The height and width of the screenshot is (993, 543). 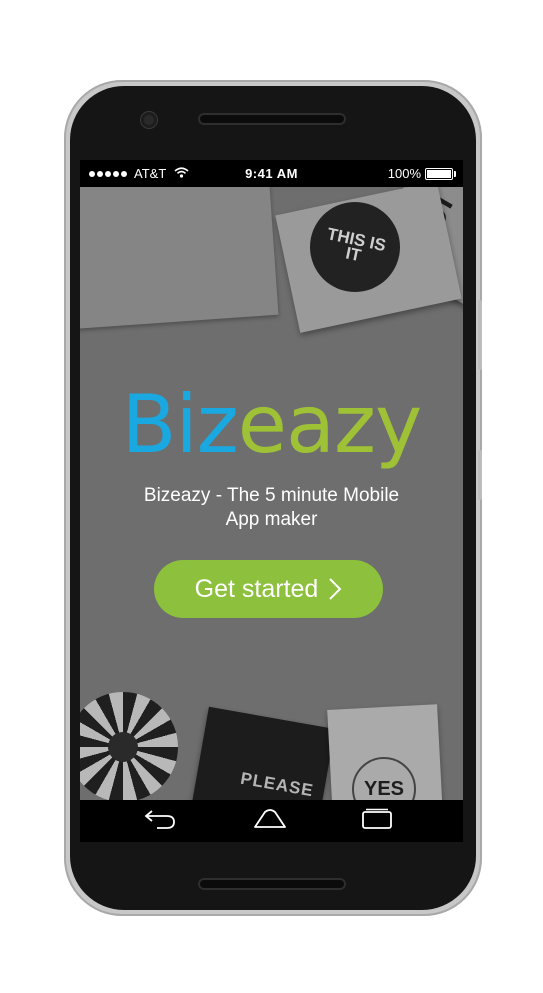 I want to click on status-right: 100%, so click(x=421, y=173).